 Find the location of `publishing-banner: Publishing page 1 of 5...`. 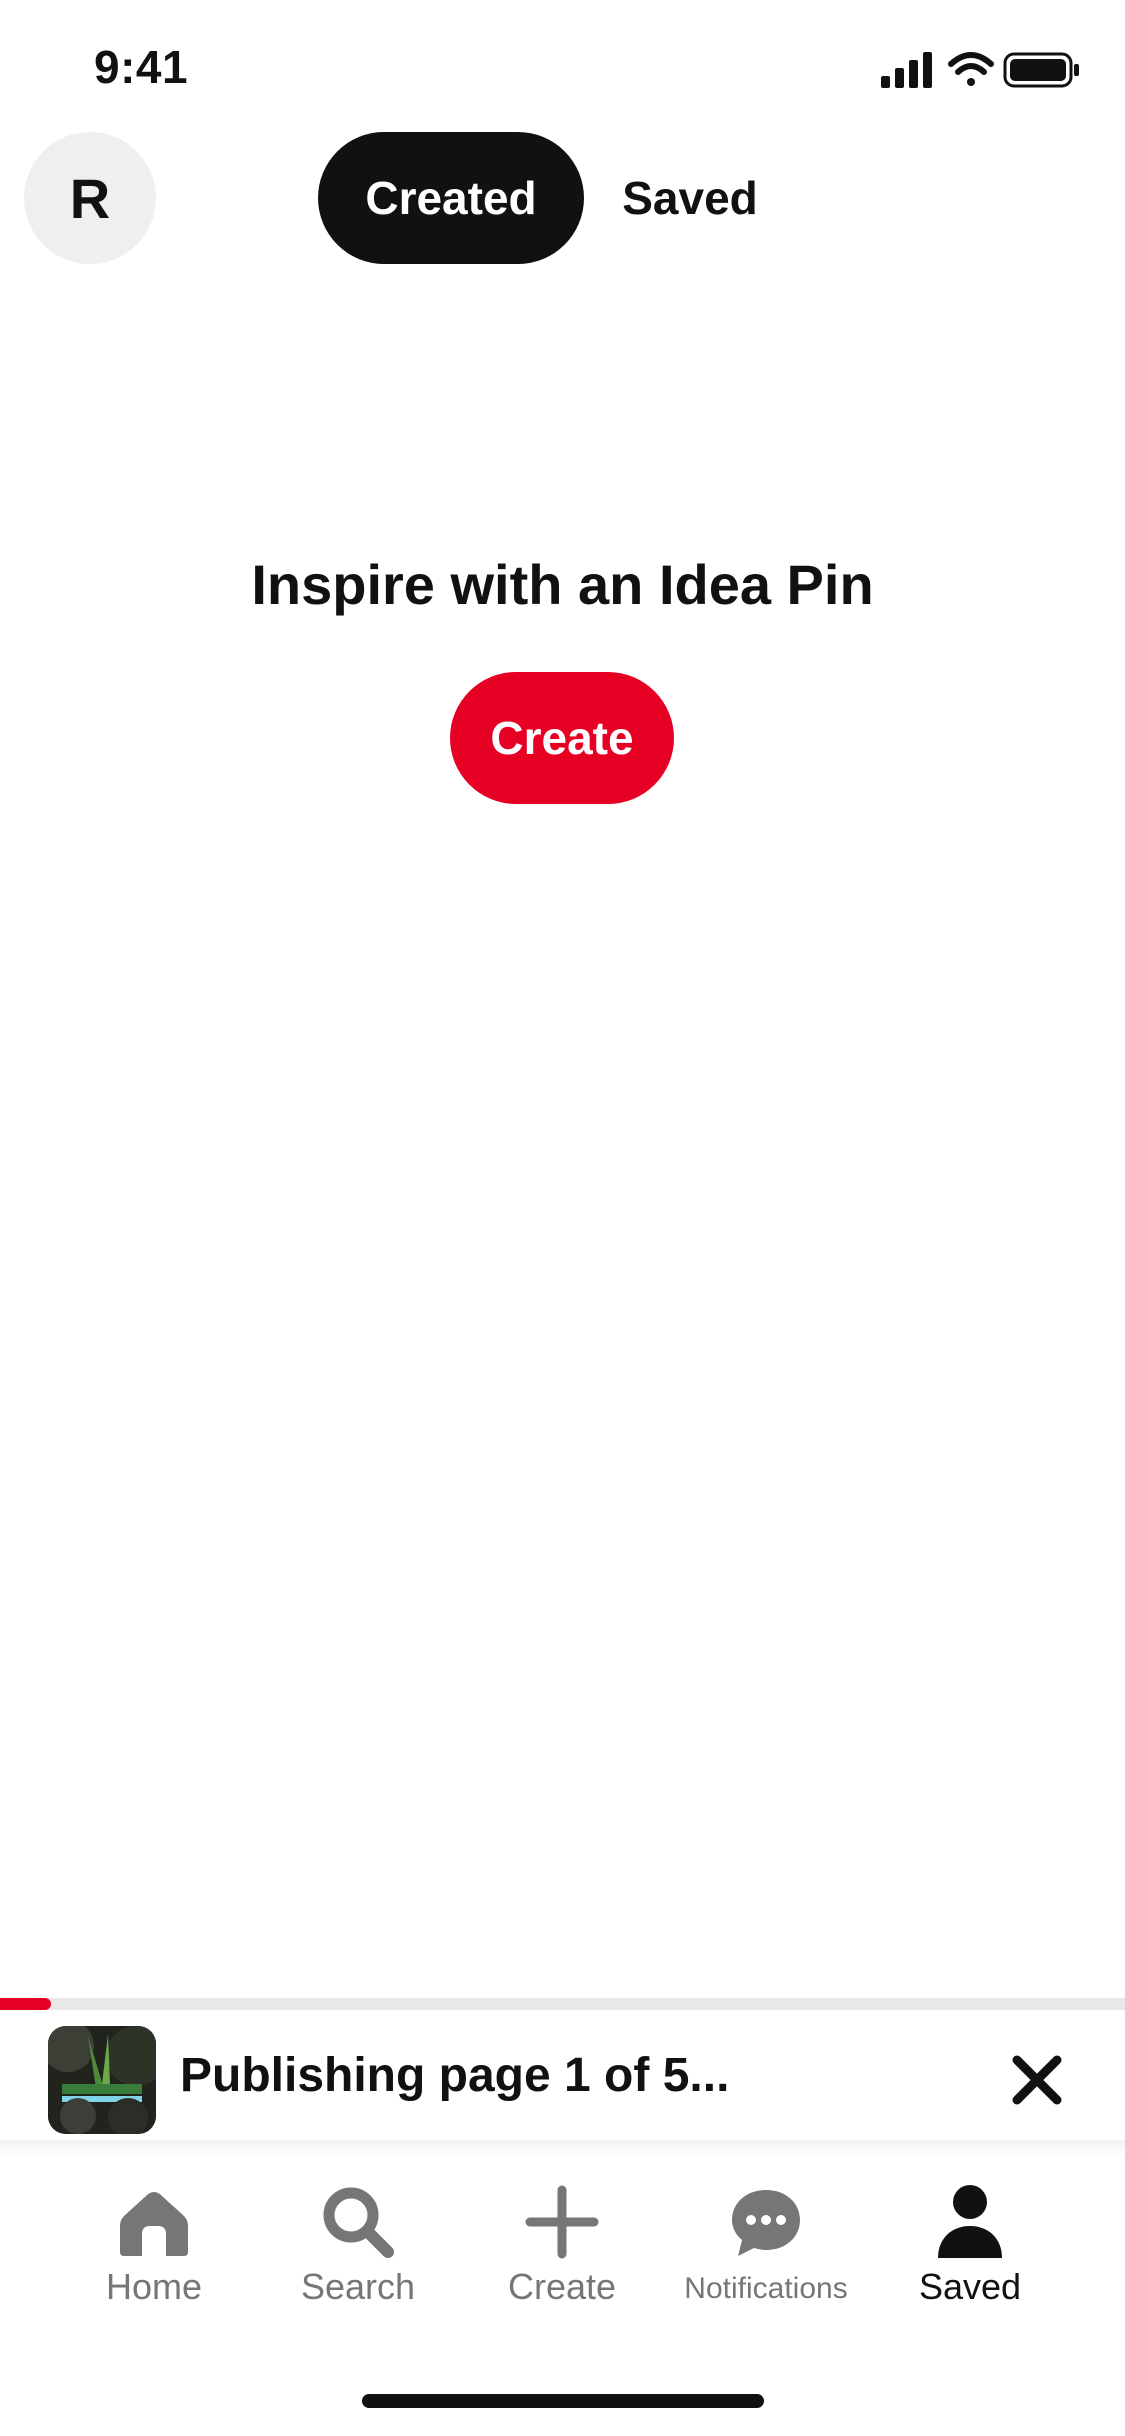

publishing-banner: Publishing page 1 of 5... is located at coordinates (562, 2083).